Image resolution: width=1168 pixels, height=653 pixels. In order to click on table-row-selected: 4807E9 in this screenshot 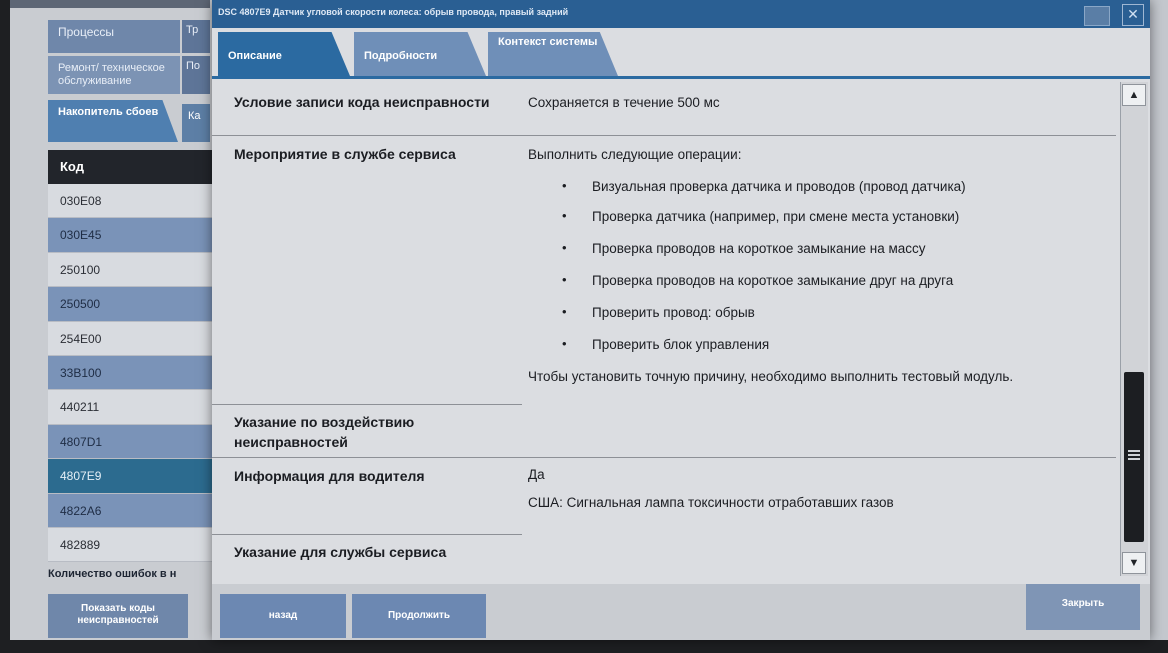, I will do `click(131, 476)`.